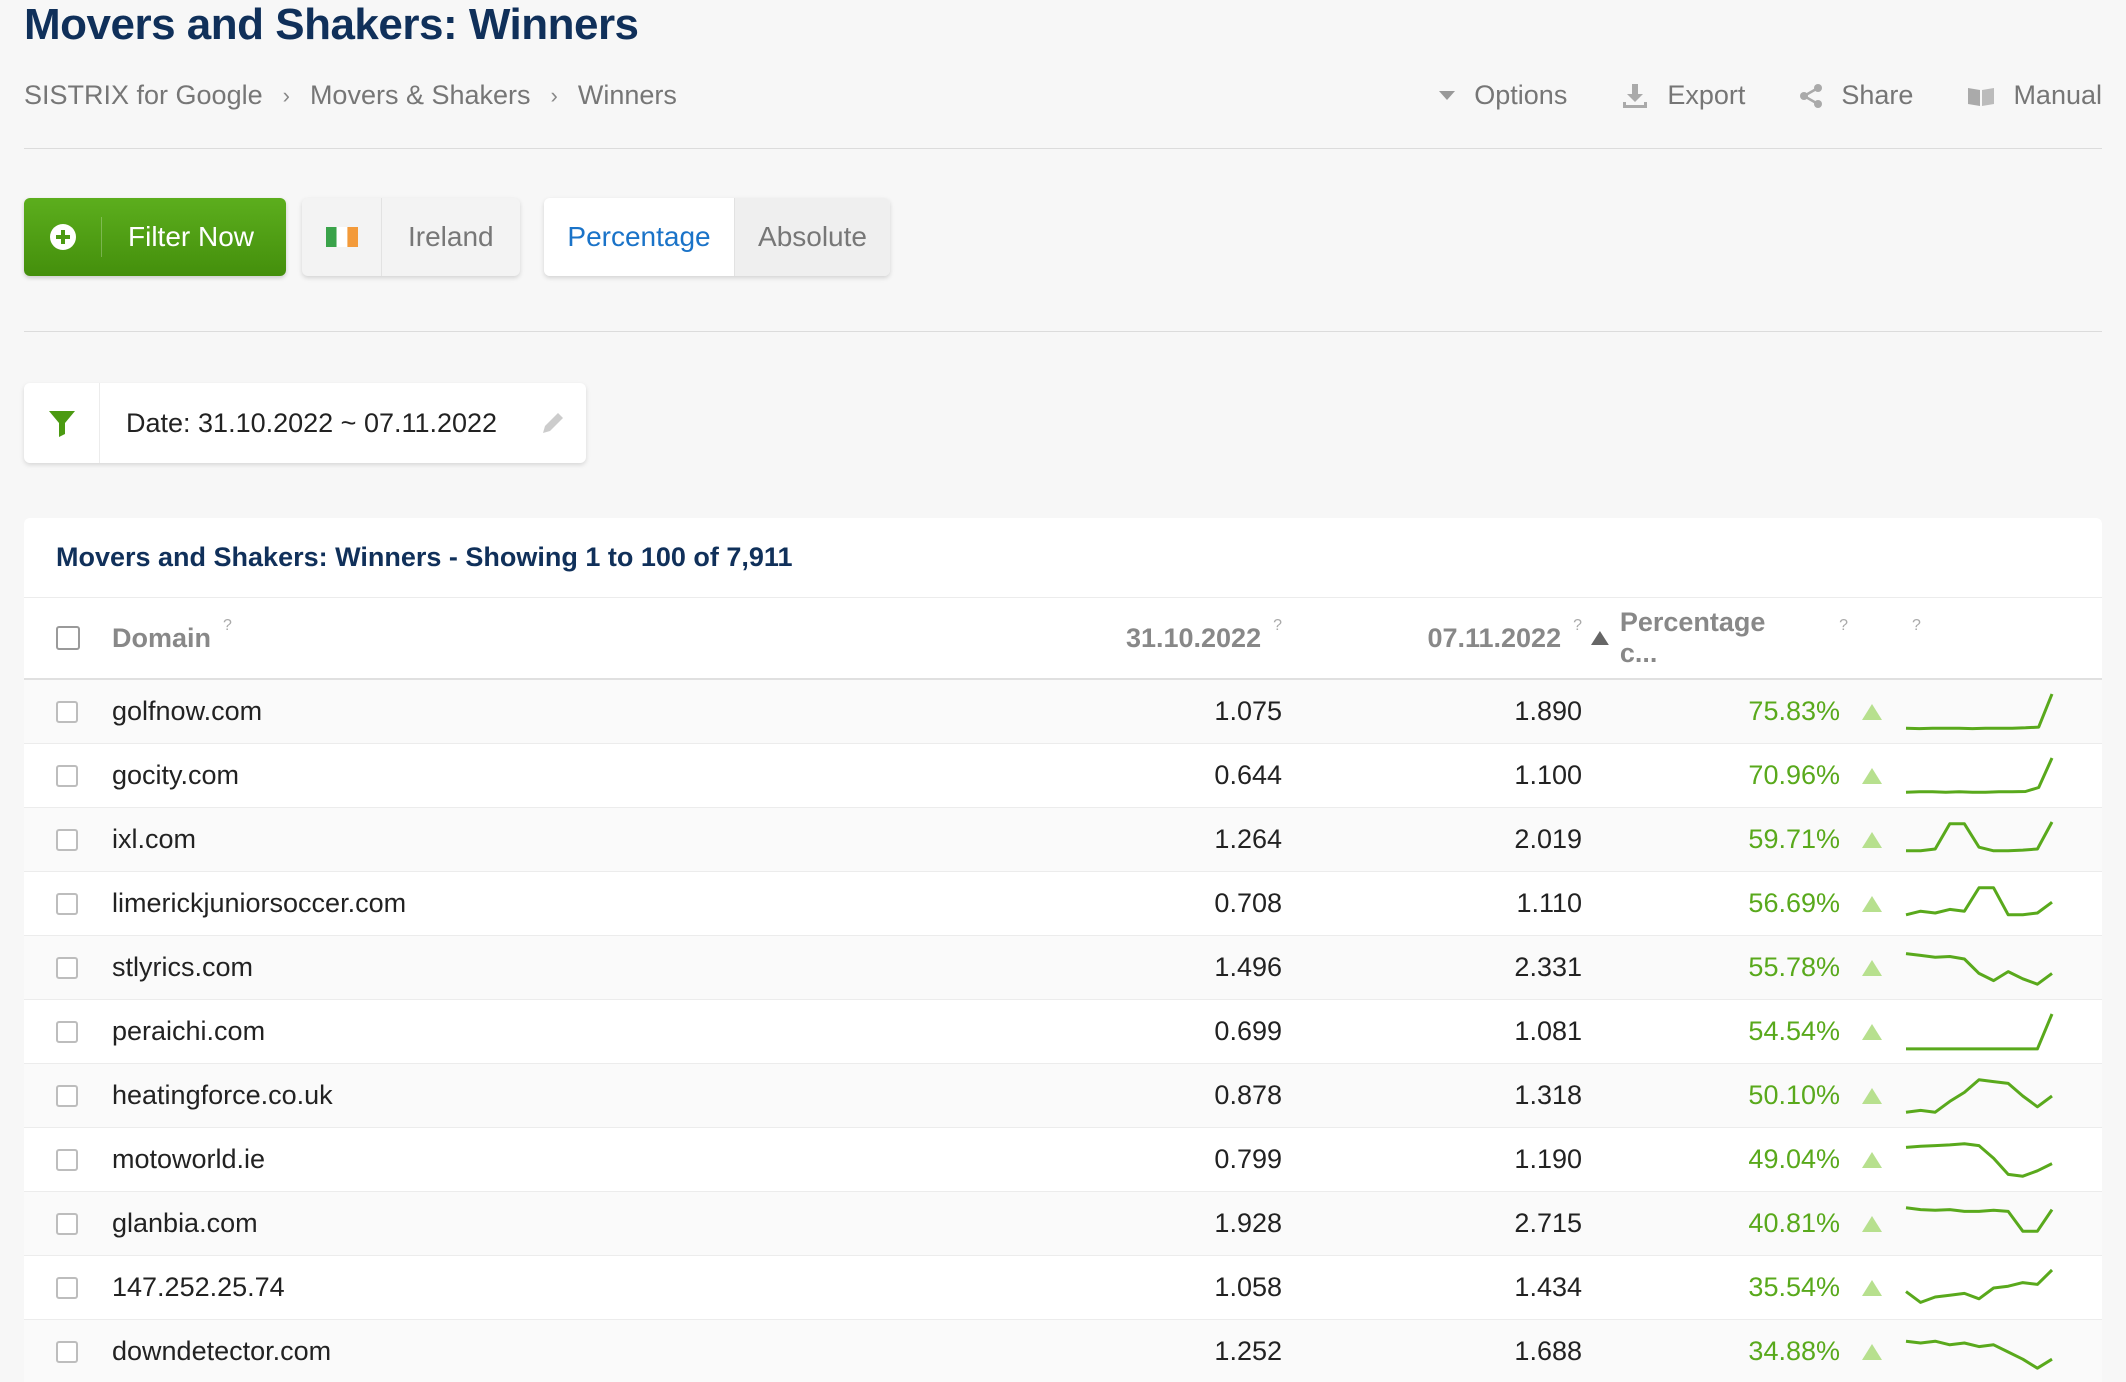 The image size is (2126, 1382). I want to click on col-date2: 07.11.2022?, so click(1393, 638).